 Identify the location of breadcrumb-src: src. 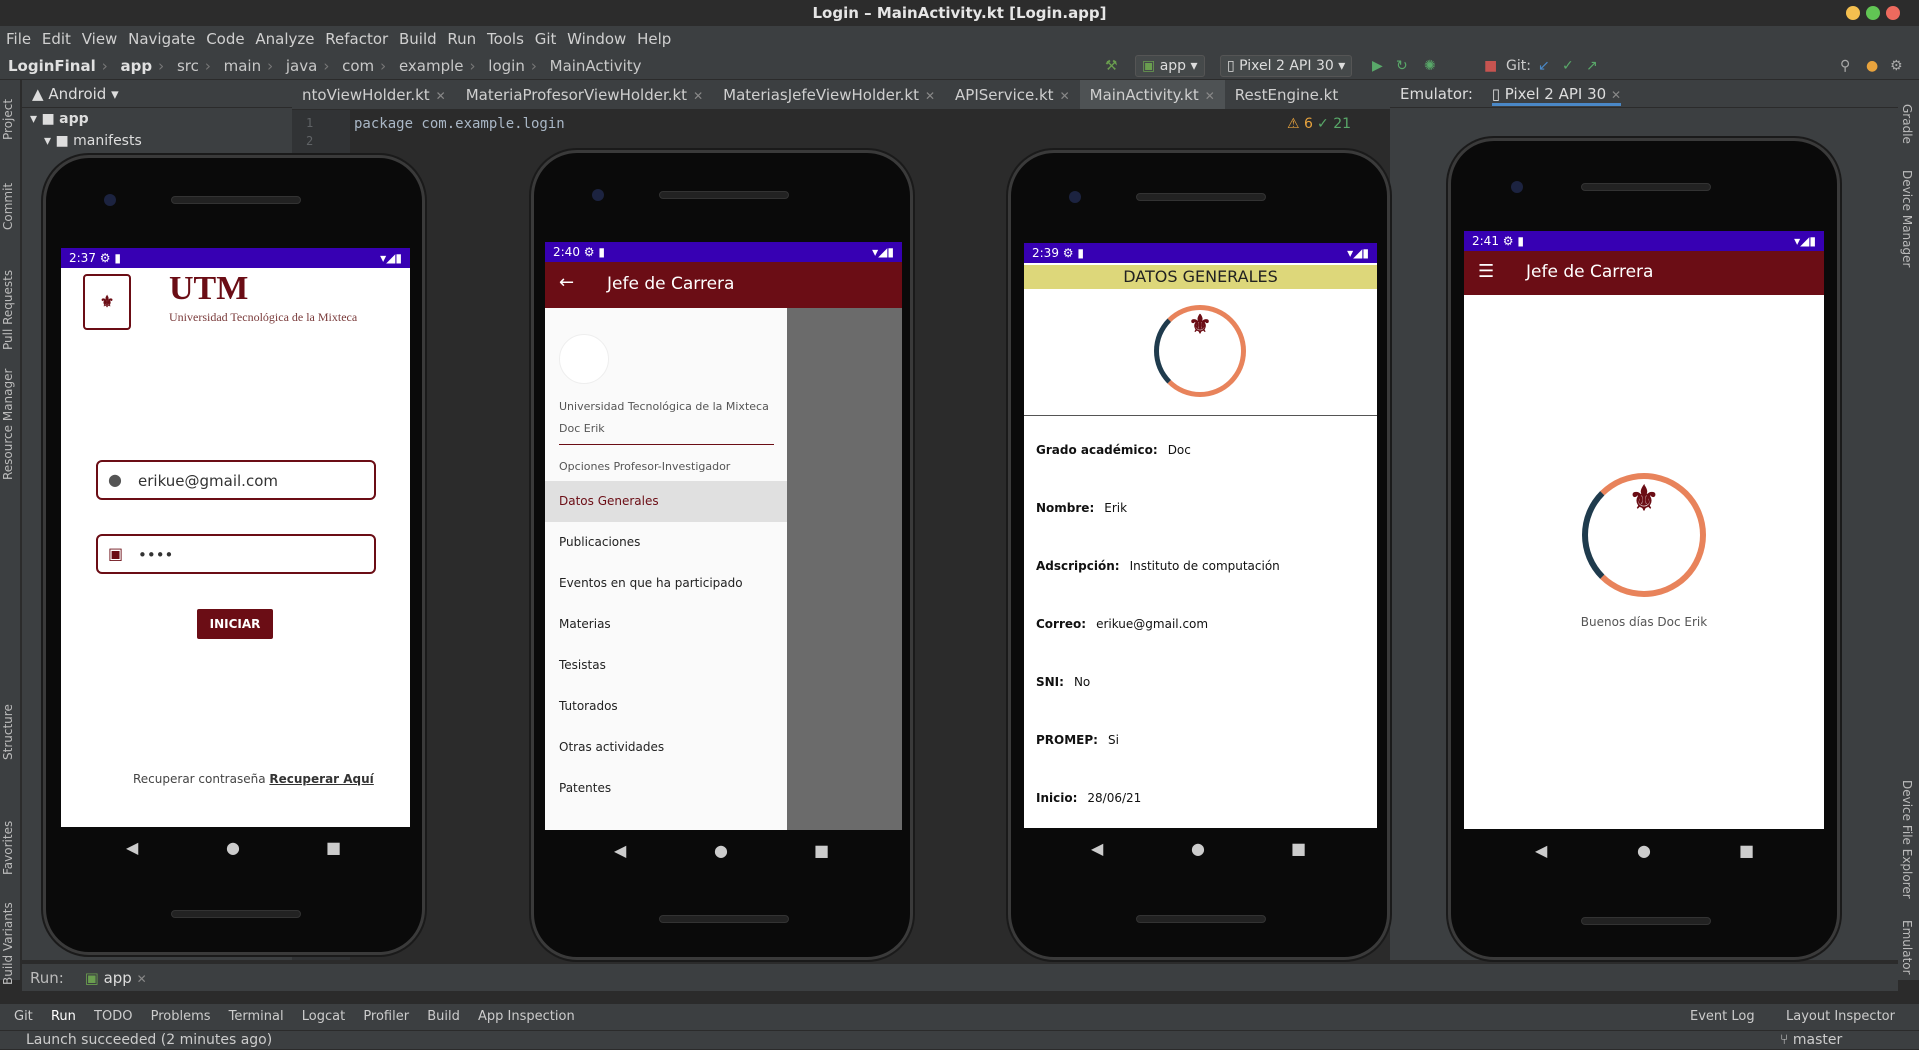
(188, 66).